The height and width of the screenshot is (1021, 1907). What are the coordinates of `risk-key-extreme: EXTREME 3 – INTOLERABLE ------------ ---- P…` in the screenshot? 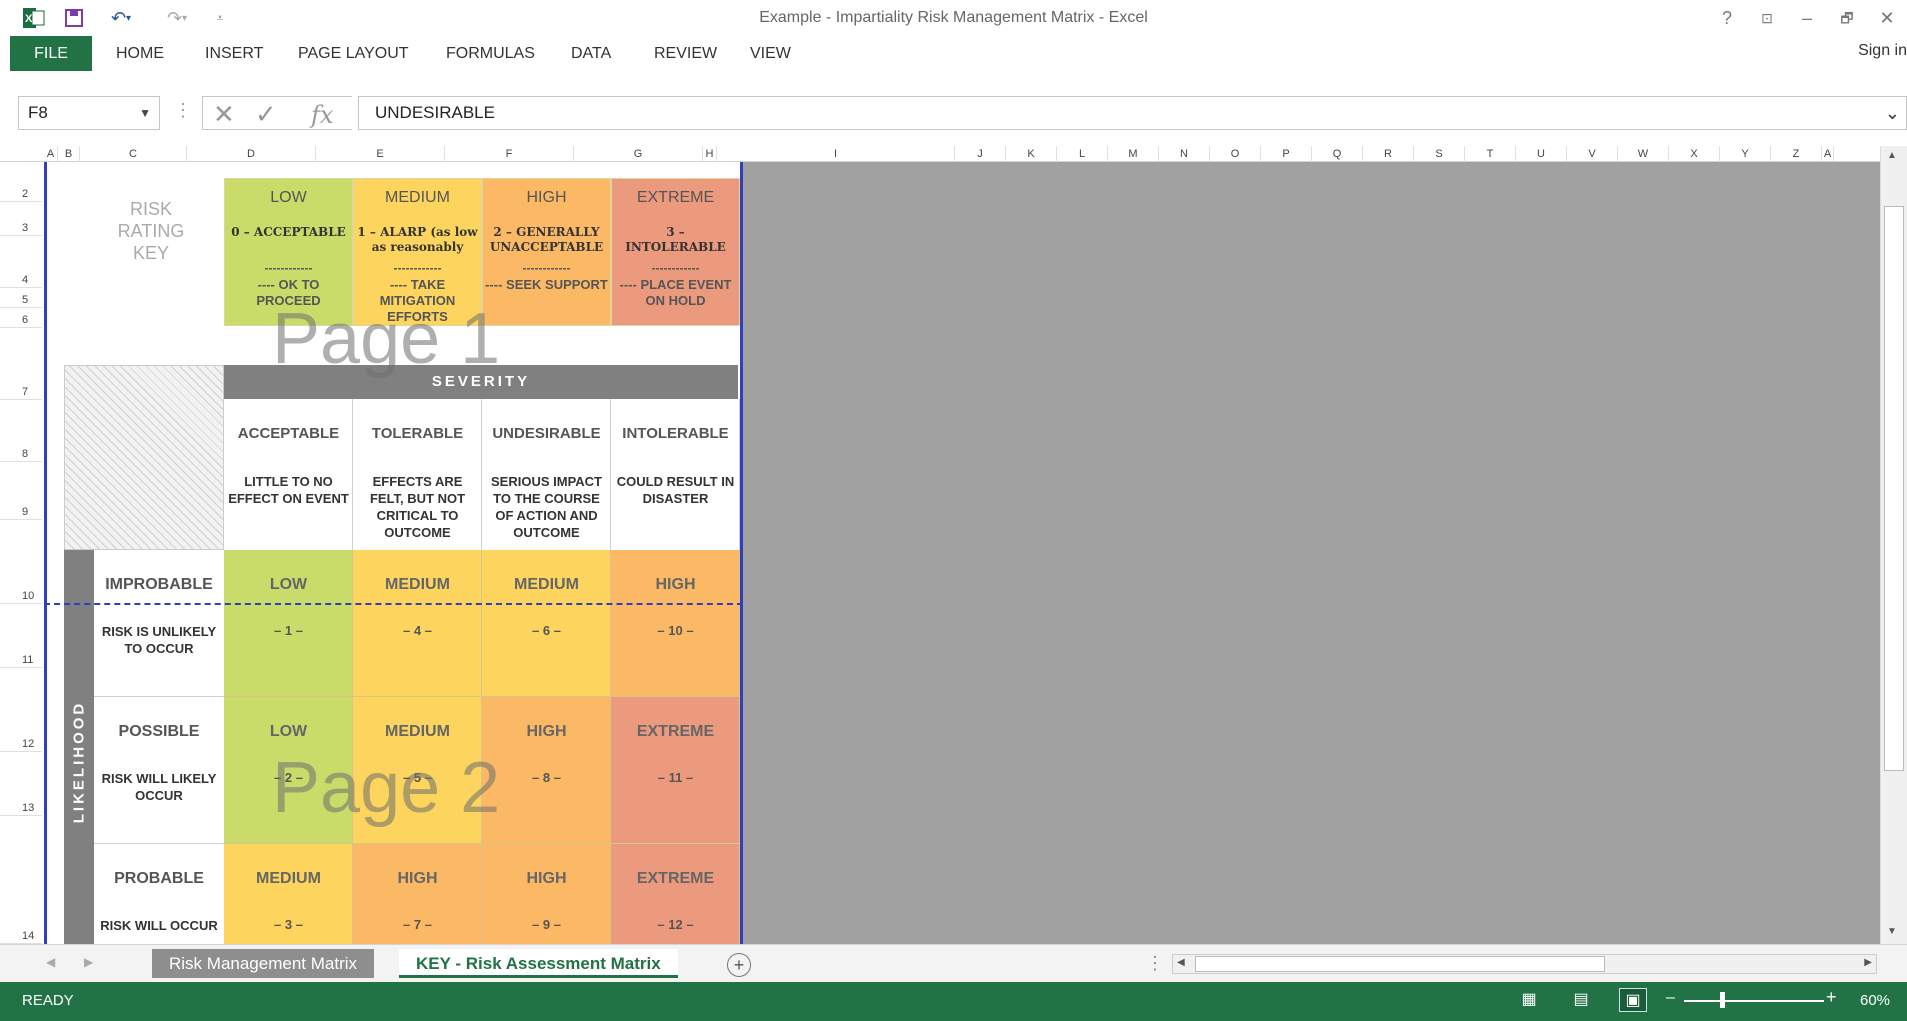 It's located at (675, 252).